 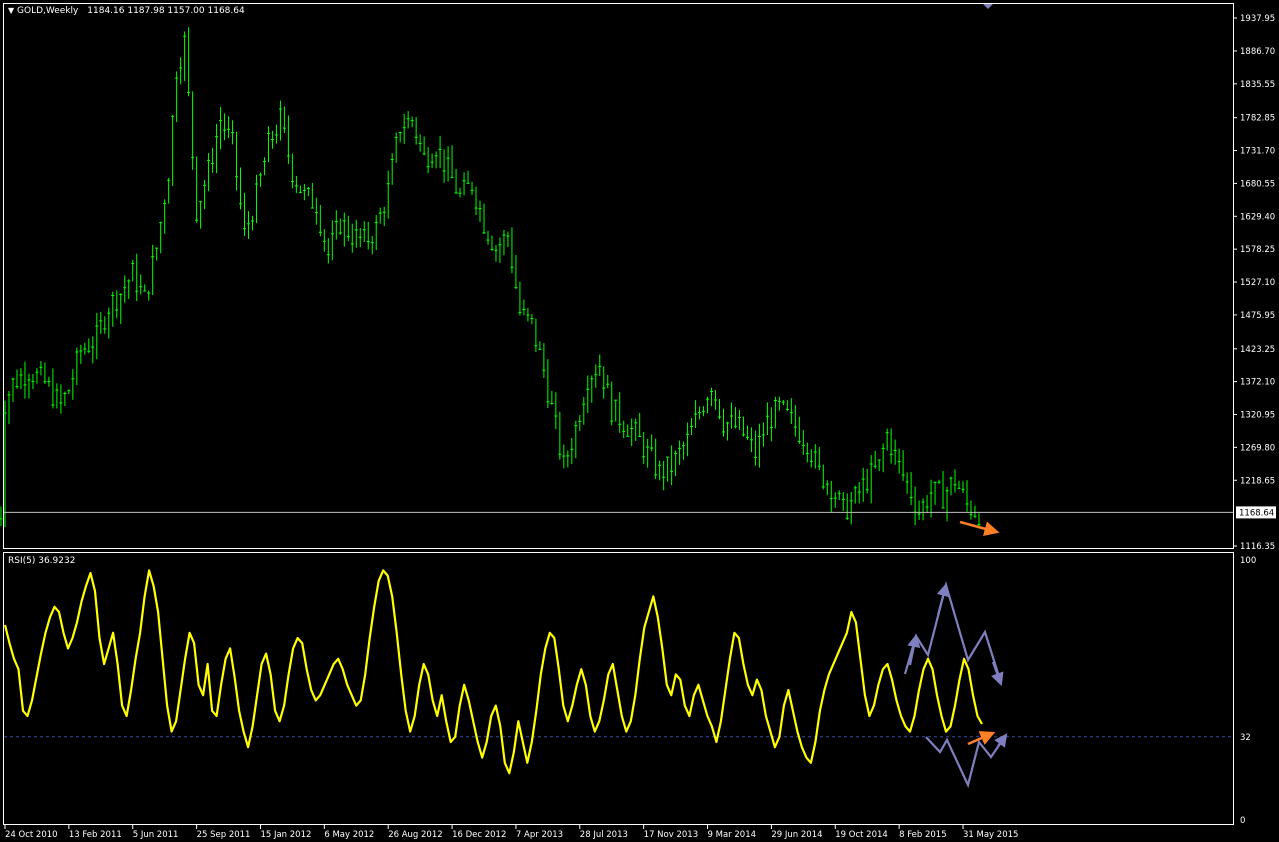 I want to click on rsi-tick-label: 0, so click(x=1242, y=821).